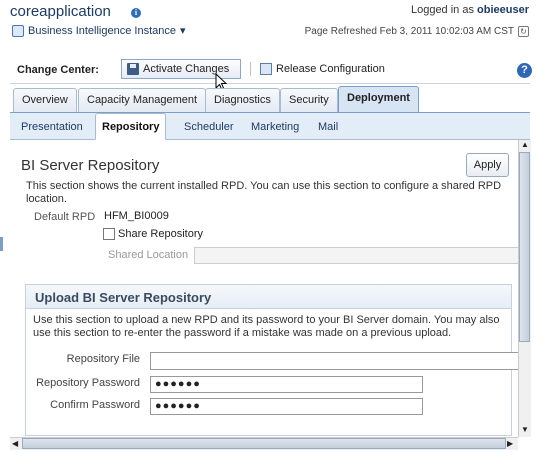 The width and height of the screenshot is (537, 462). Describe the element at coordinates (45, 100) in the screenshot. I see `tab-overview: Overview` at that location.